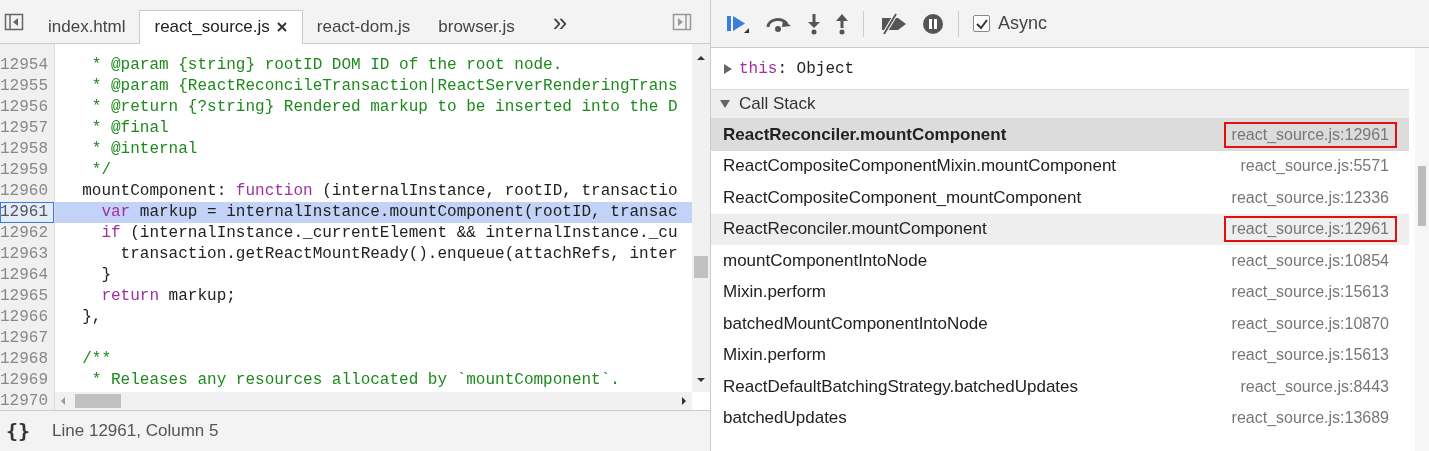 The height and width of the screenshot is (451, 1429). I want to click on call-stack-frame: ReactDefaultBatchingStrategy.batchedUpdates react_source.js:8443, so click(1060, 387).